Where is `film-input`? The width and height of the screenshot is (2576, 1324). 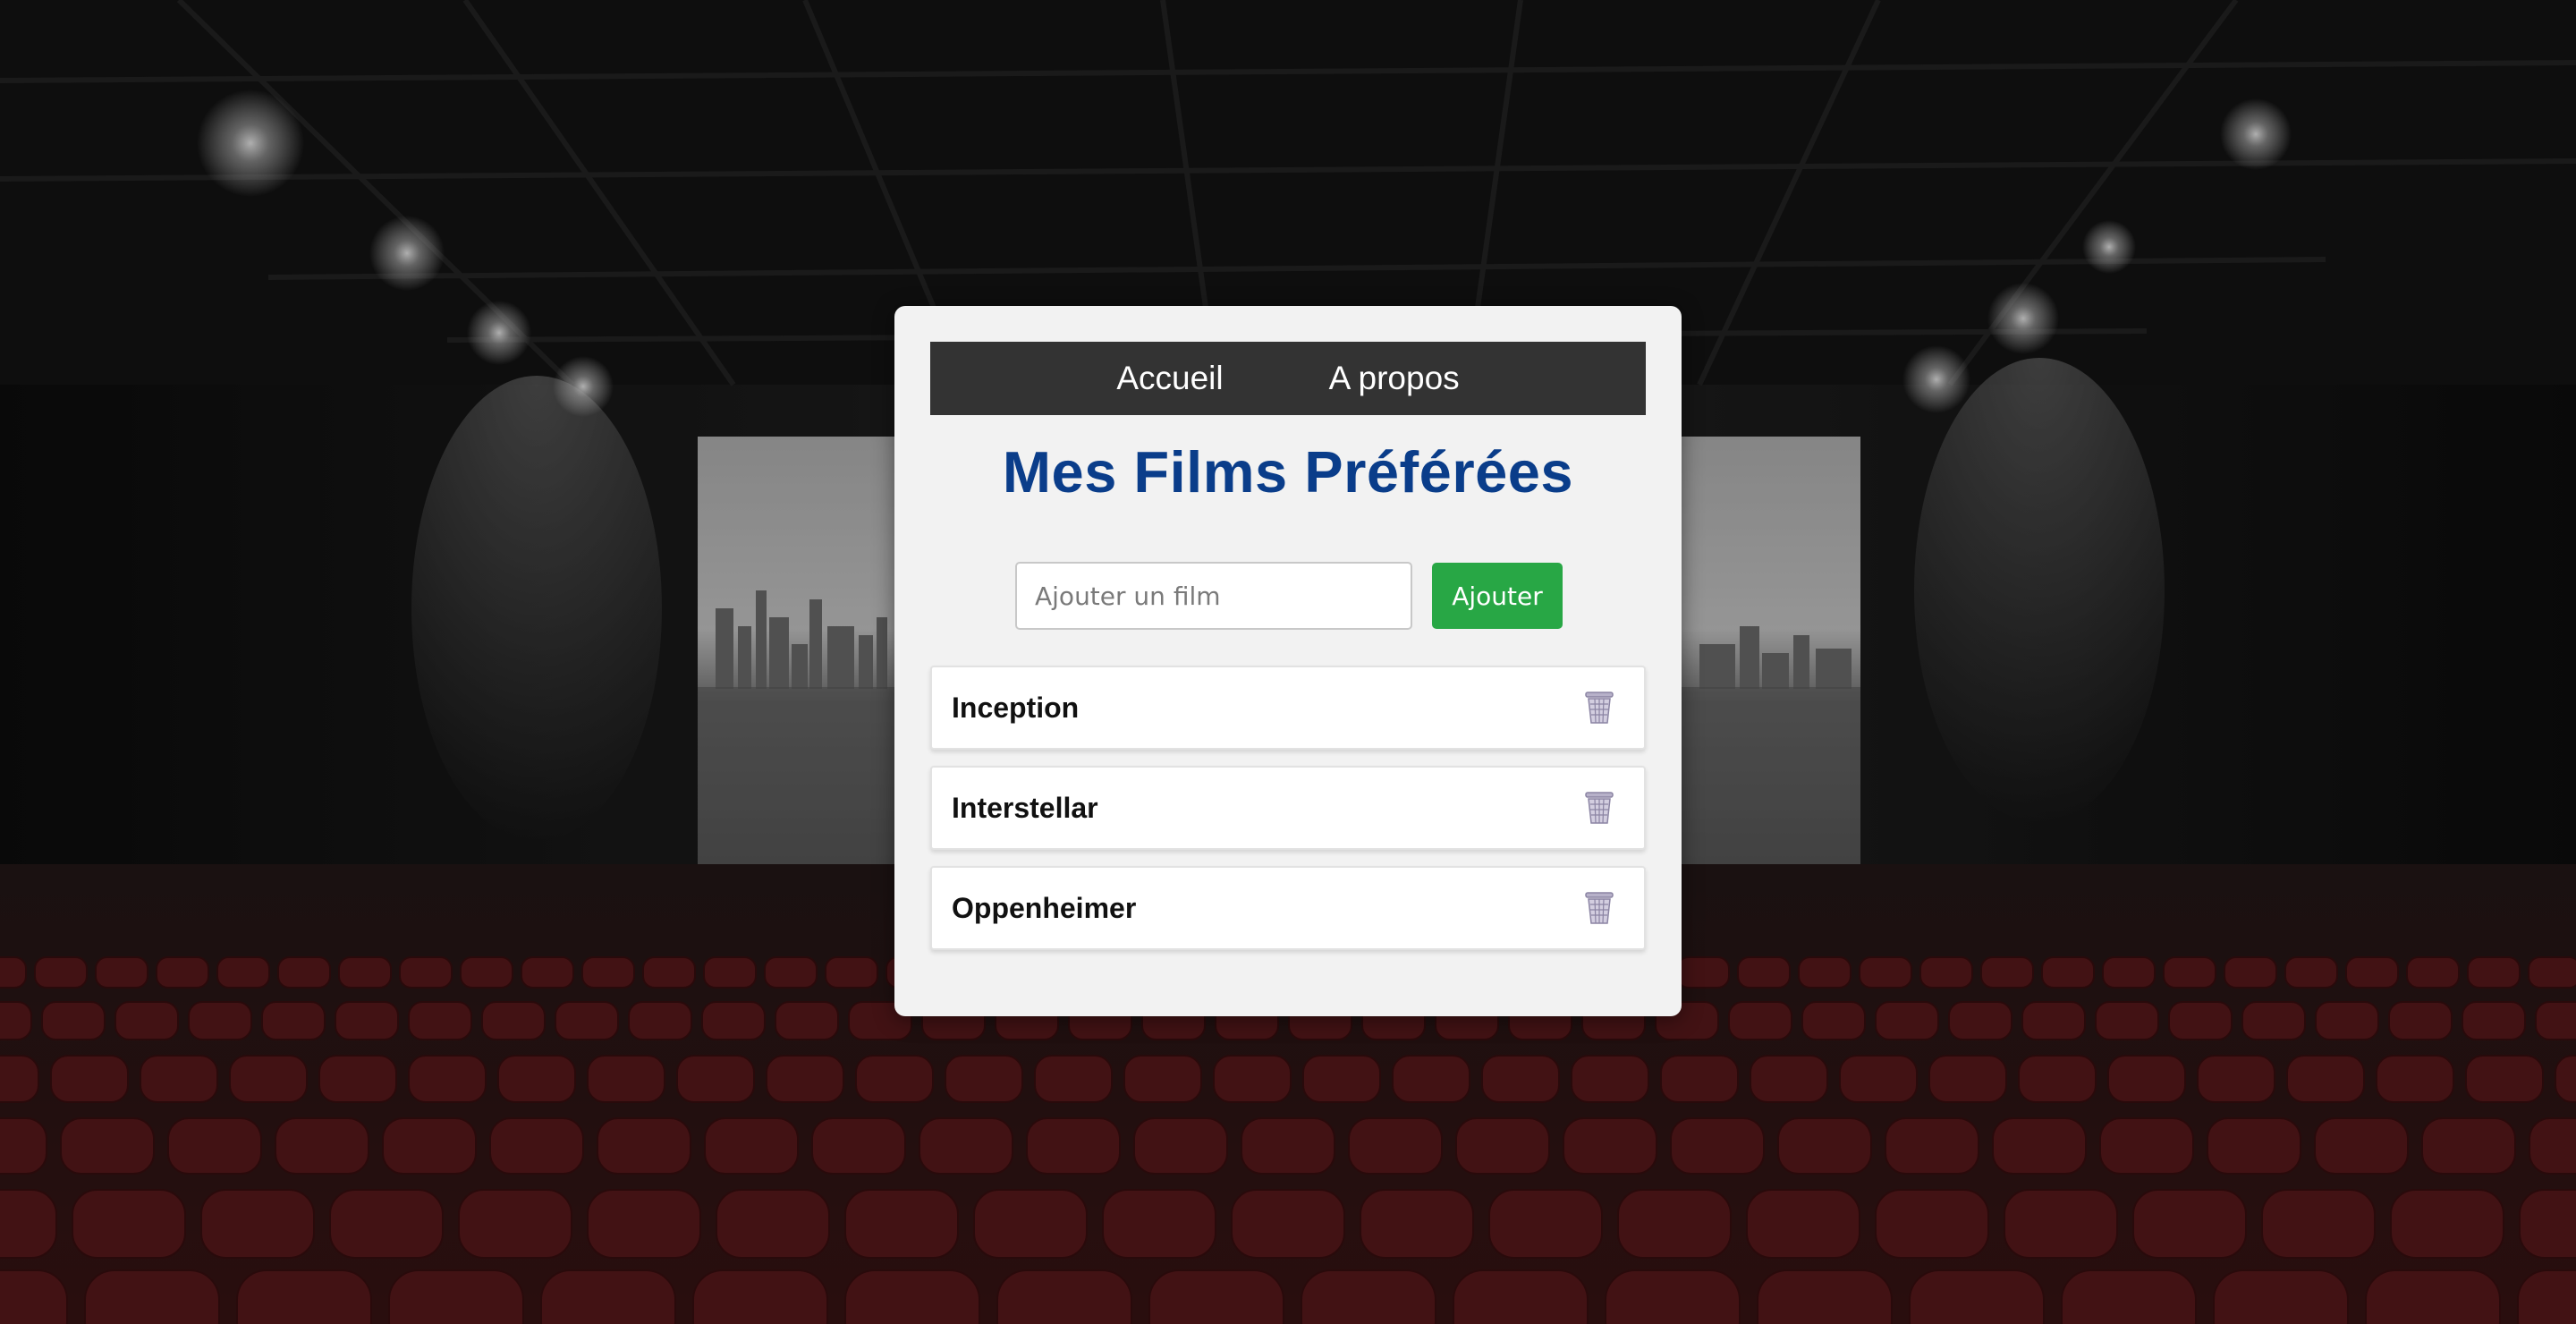 film-input is located at coordinates (1213, 596).